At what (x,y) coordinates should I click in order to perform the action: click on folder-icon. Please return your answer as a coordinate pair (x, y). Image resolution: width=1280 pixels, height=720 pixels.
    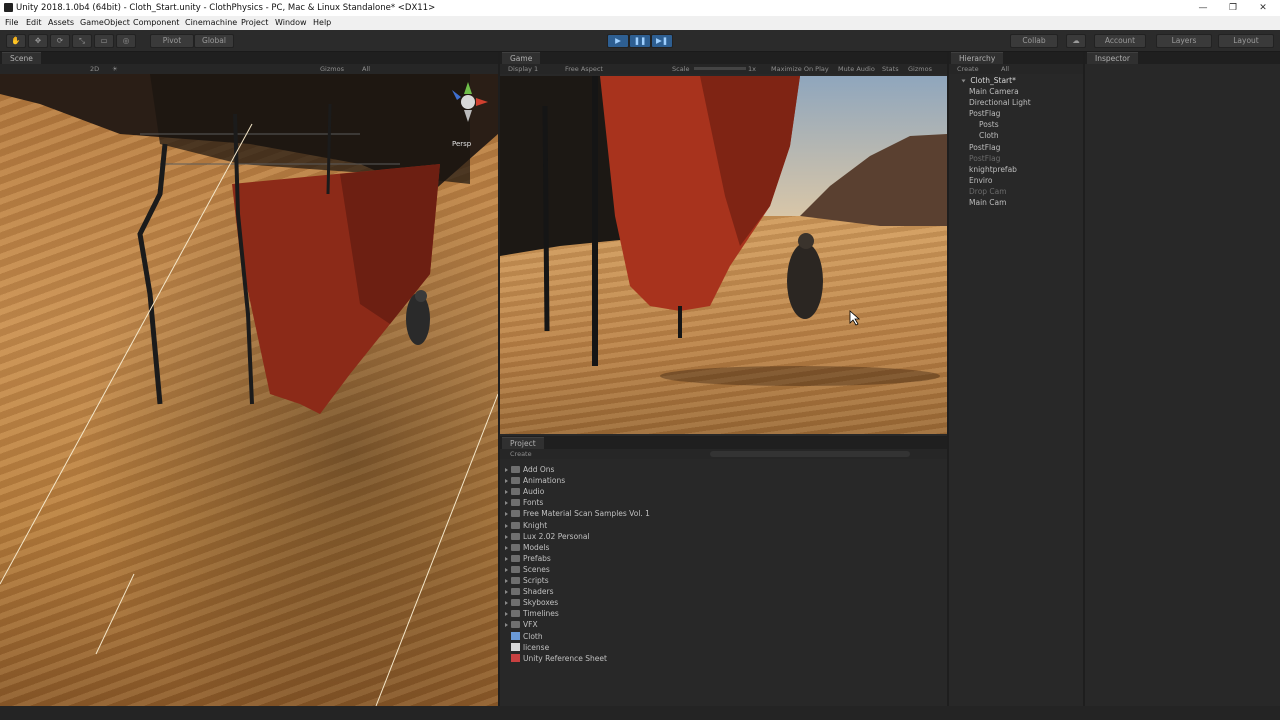
    Looking at the image, I should click on (515, 625).